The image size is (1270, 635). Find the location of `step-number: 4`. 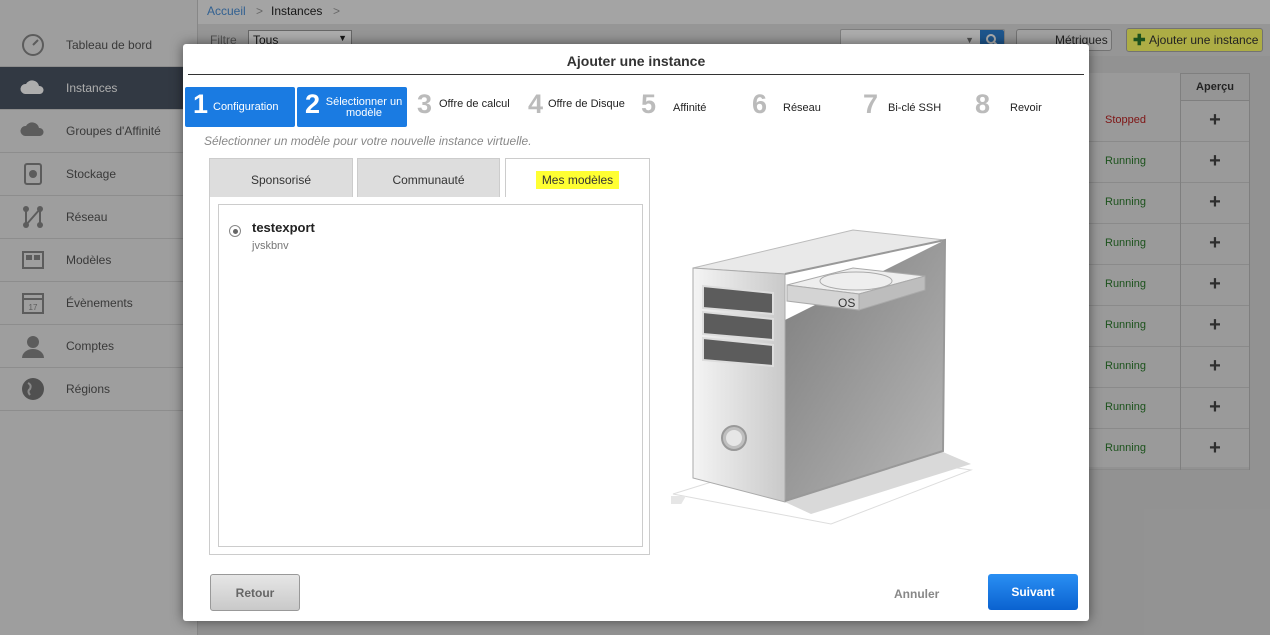

step-number: 4 is located at coordinates (536, 104).